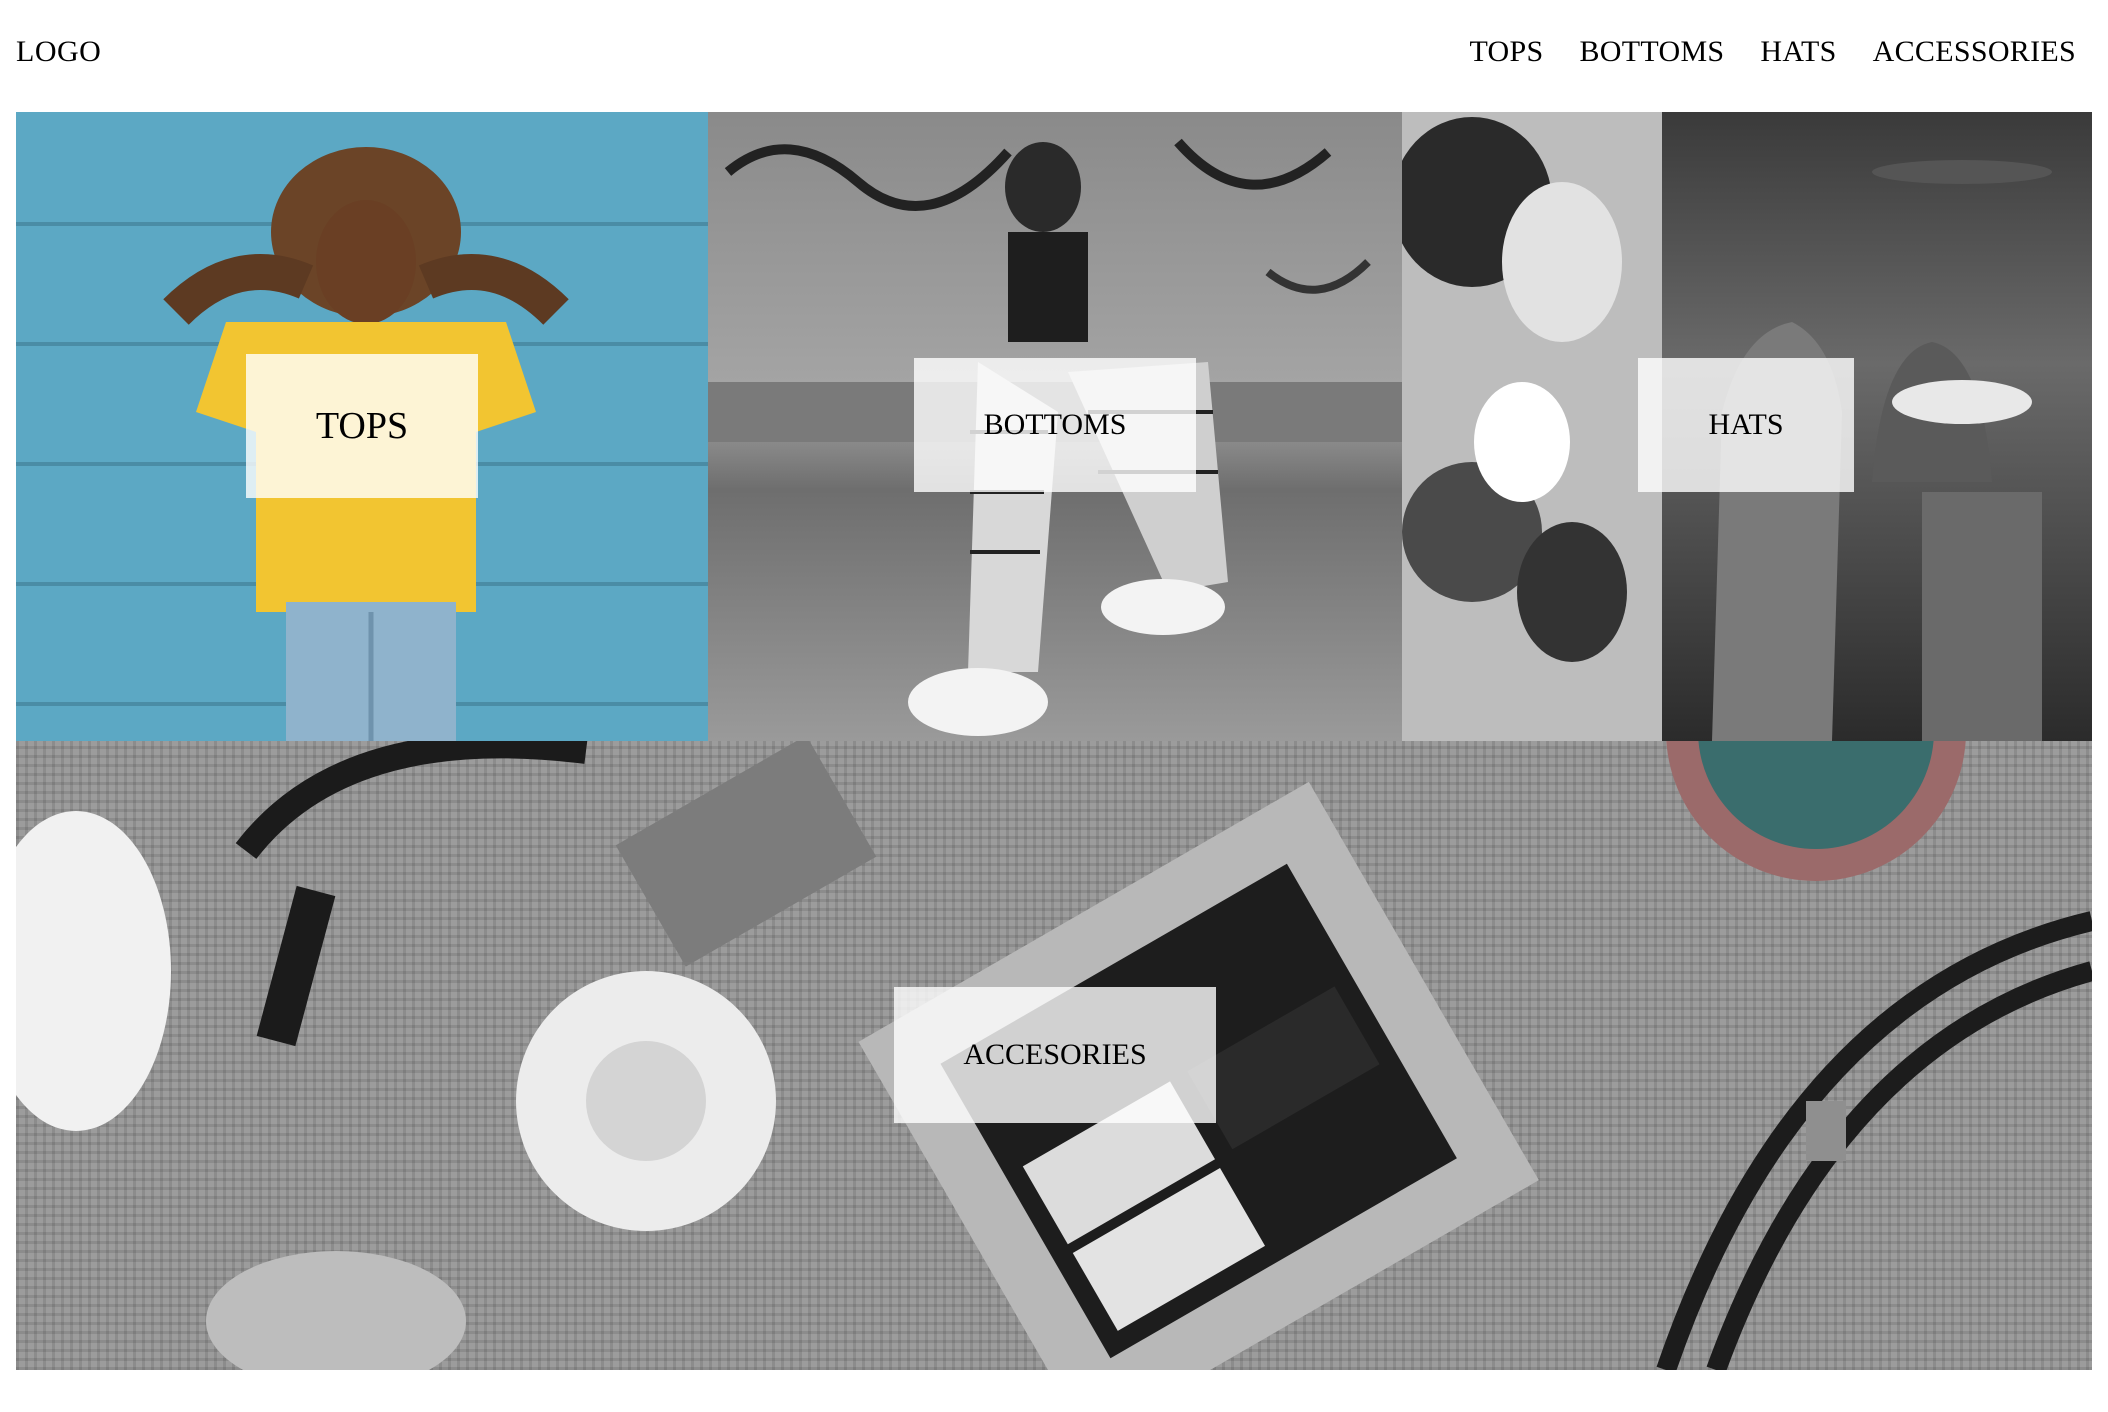 This screenshot has width=2108, height=1412. I want to click on hats-label: HATS, so click(1746, 425).